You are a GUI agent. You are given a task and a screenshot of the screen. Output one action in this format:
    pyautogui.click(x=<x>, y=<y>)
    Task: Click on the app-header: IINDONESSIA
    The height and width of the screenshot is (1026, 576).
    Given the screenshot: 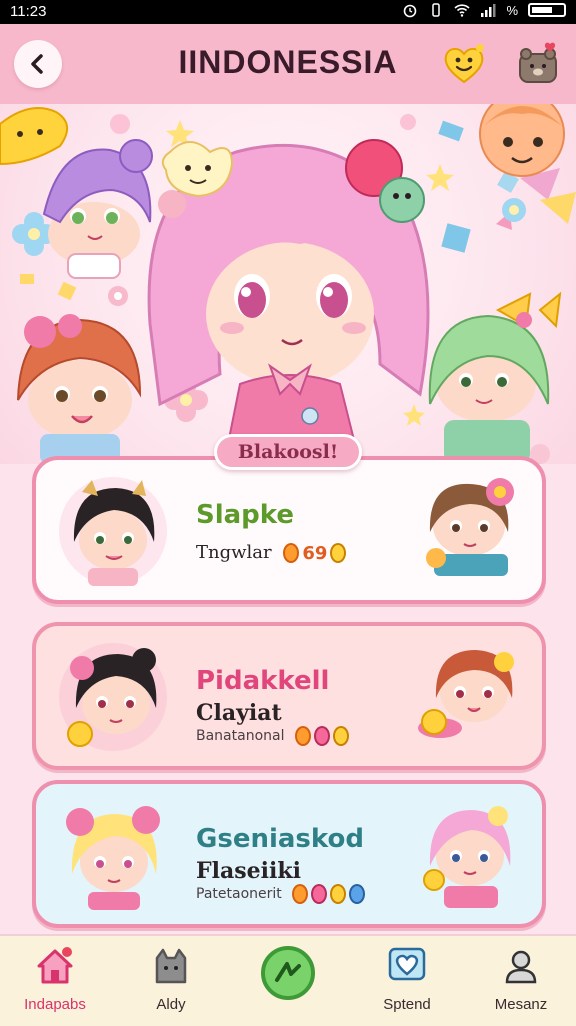 What is the action you would take?
    pyautogui.click(x=288, y=64)
    